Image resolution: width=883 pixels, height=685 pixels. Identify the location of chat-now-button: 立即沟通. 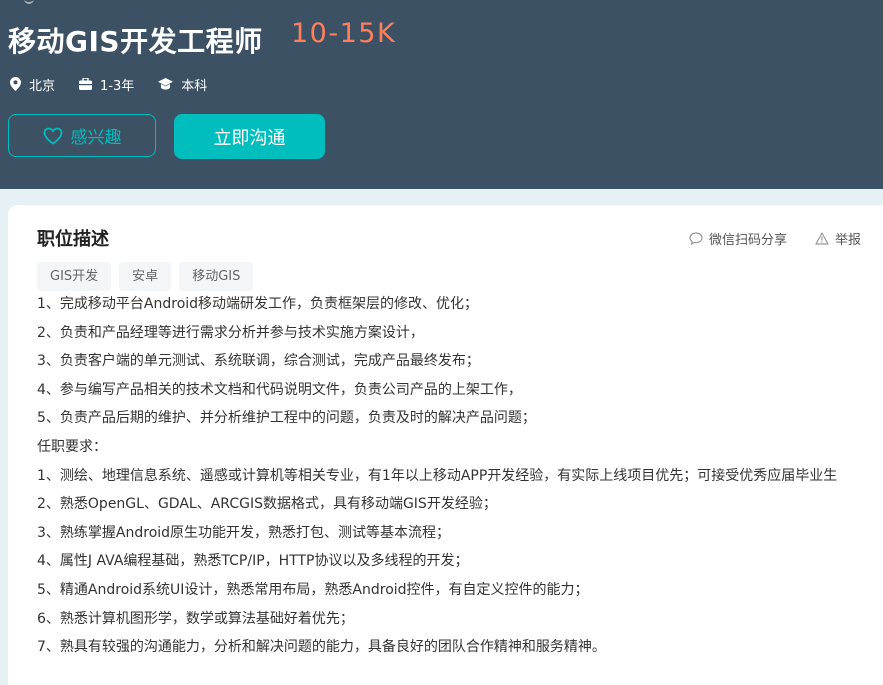
(249, 136).